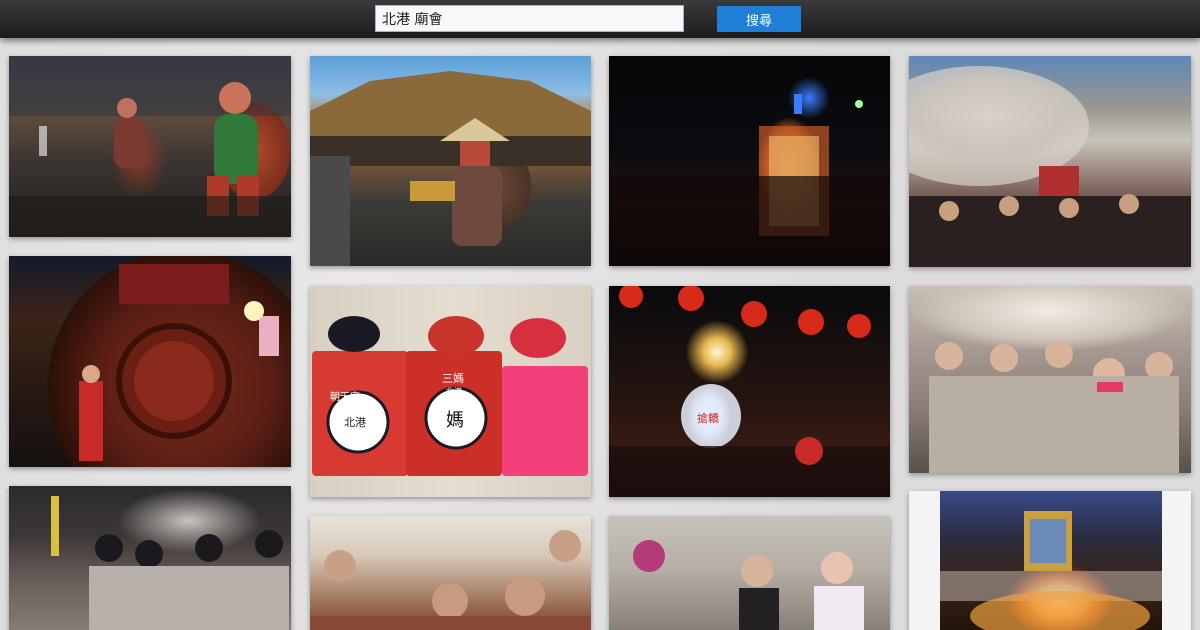 The image size is (1200, 630). I want to click on photo-thumbnail-masked-puppets, so click(150, 146).